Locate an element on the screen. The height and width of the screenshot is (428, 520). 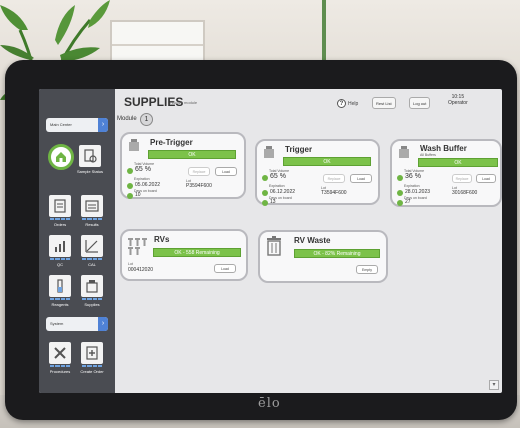
calibration-icon is located at coordinates (91, 246).